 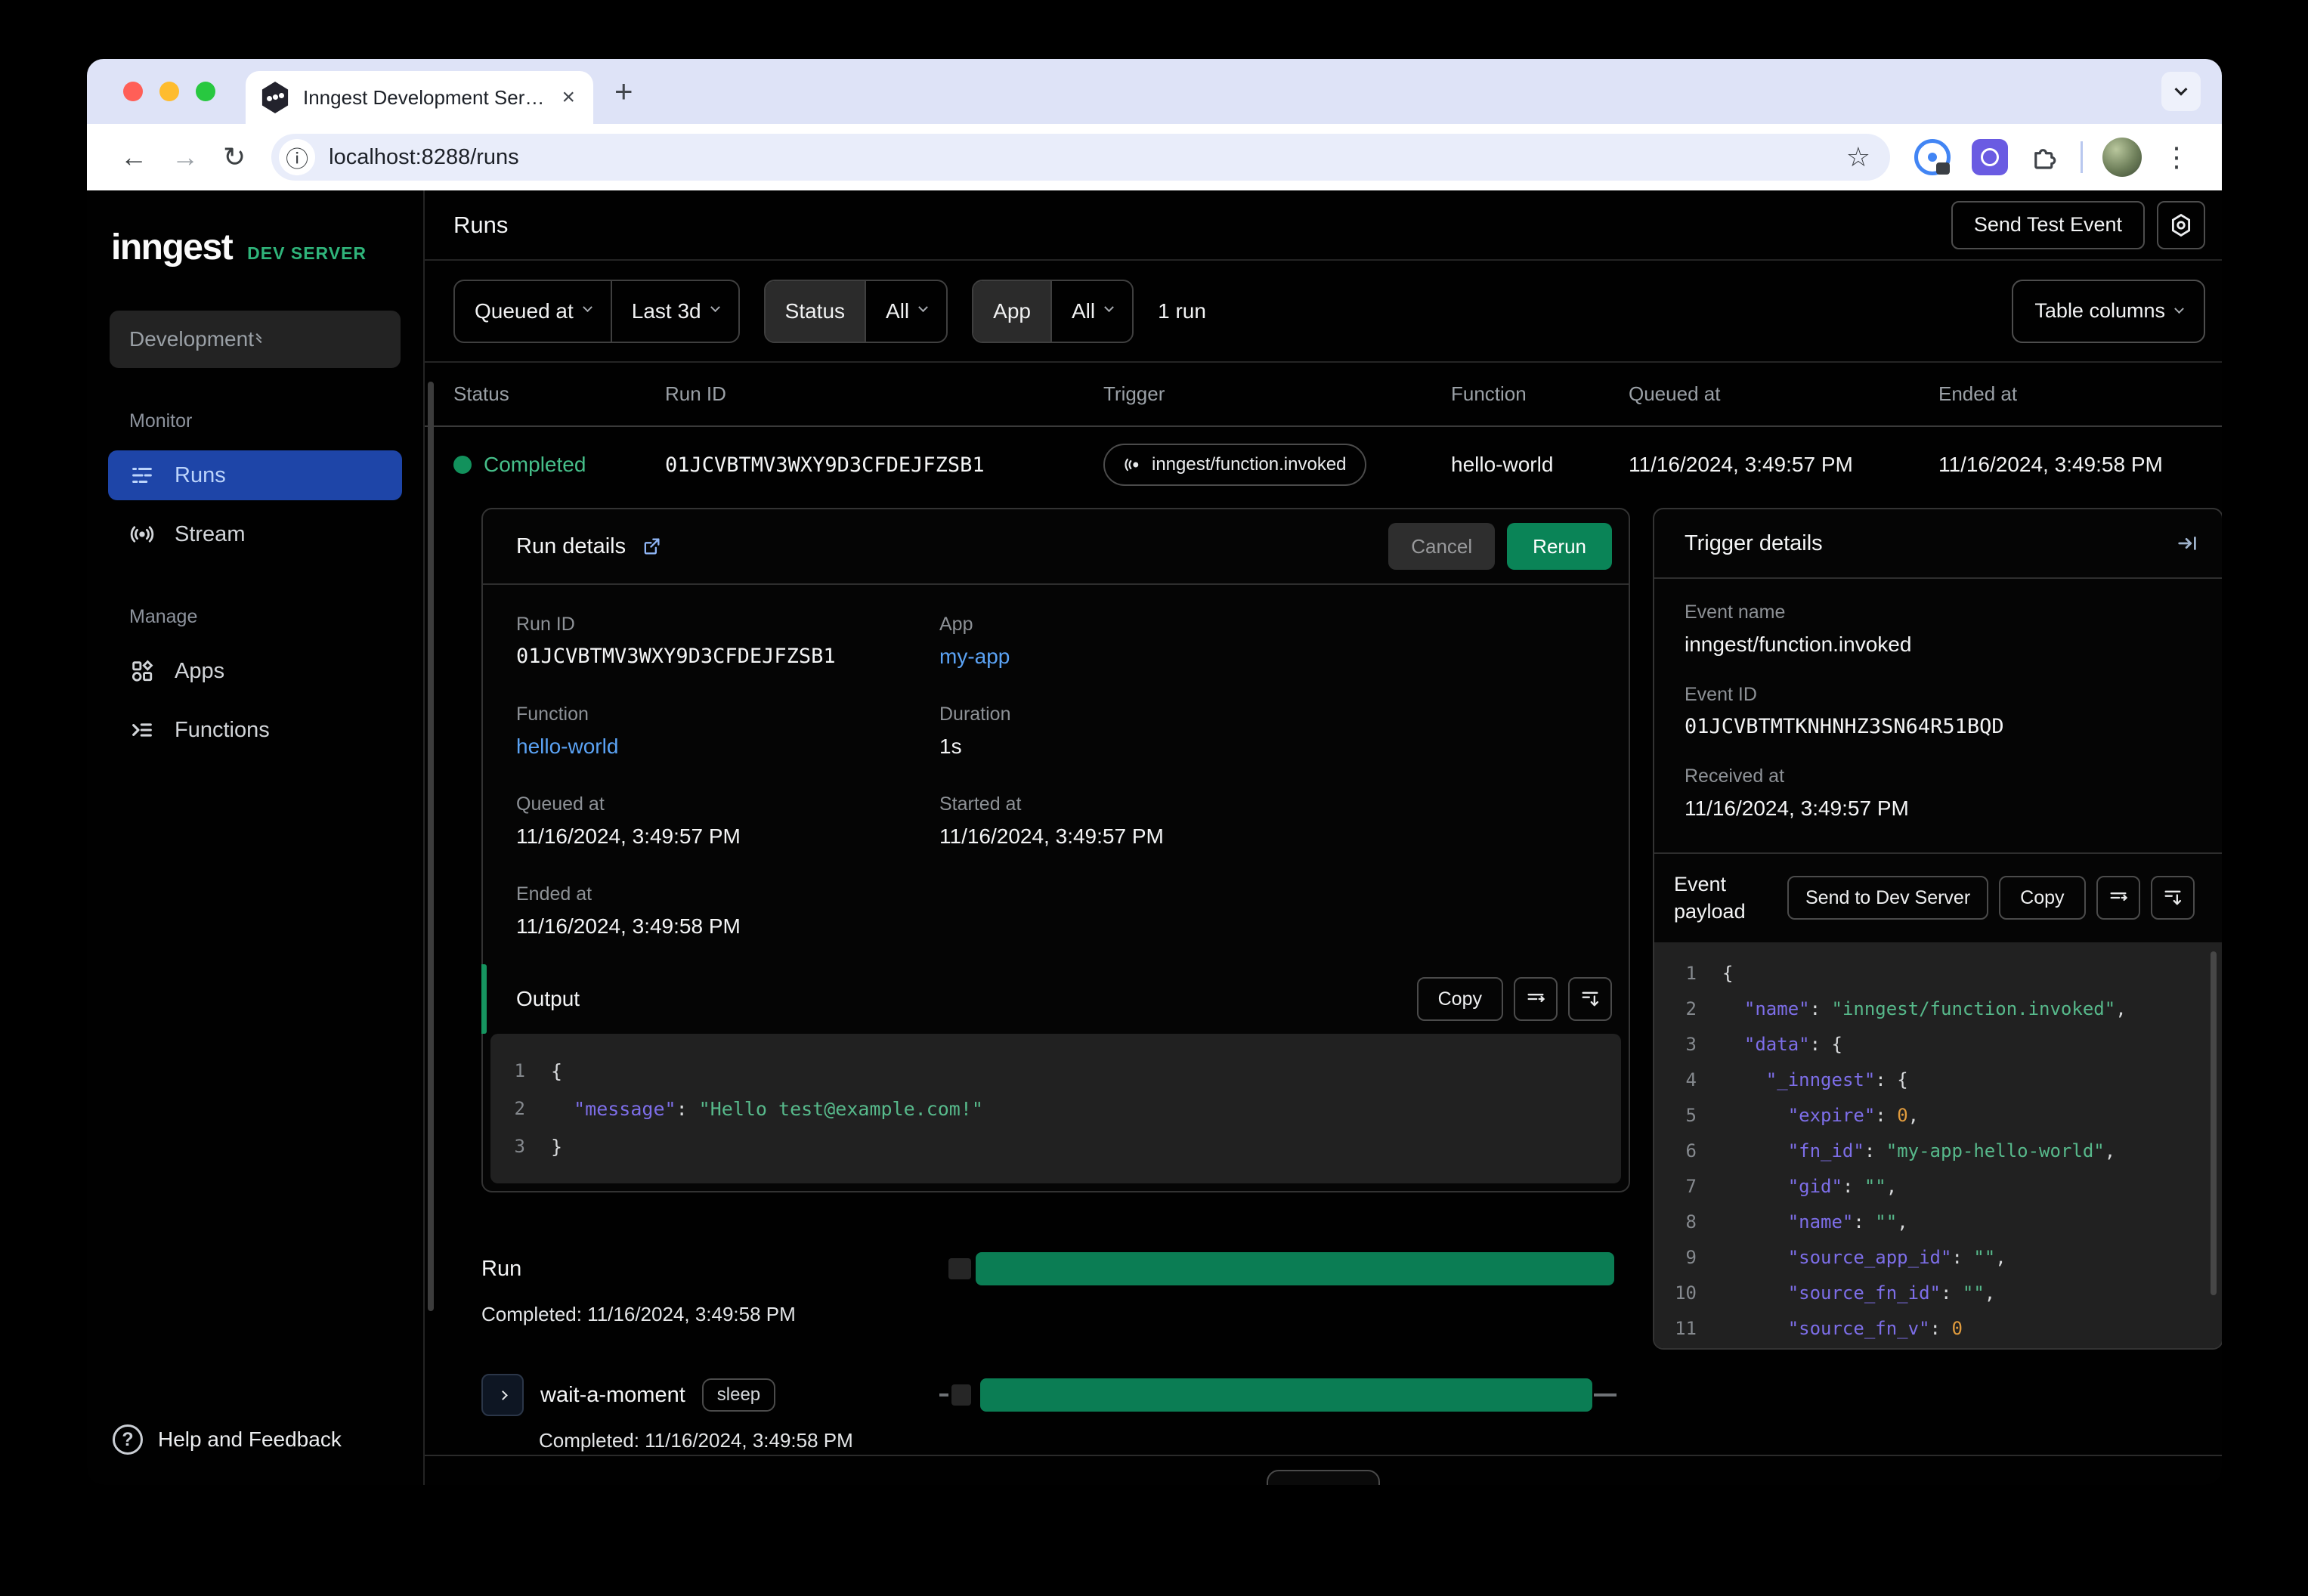 What do you see at coordinates (975, 731) in the screenshot?
I see `field-duration: Duration 1s` at bounding box center [975, 731].